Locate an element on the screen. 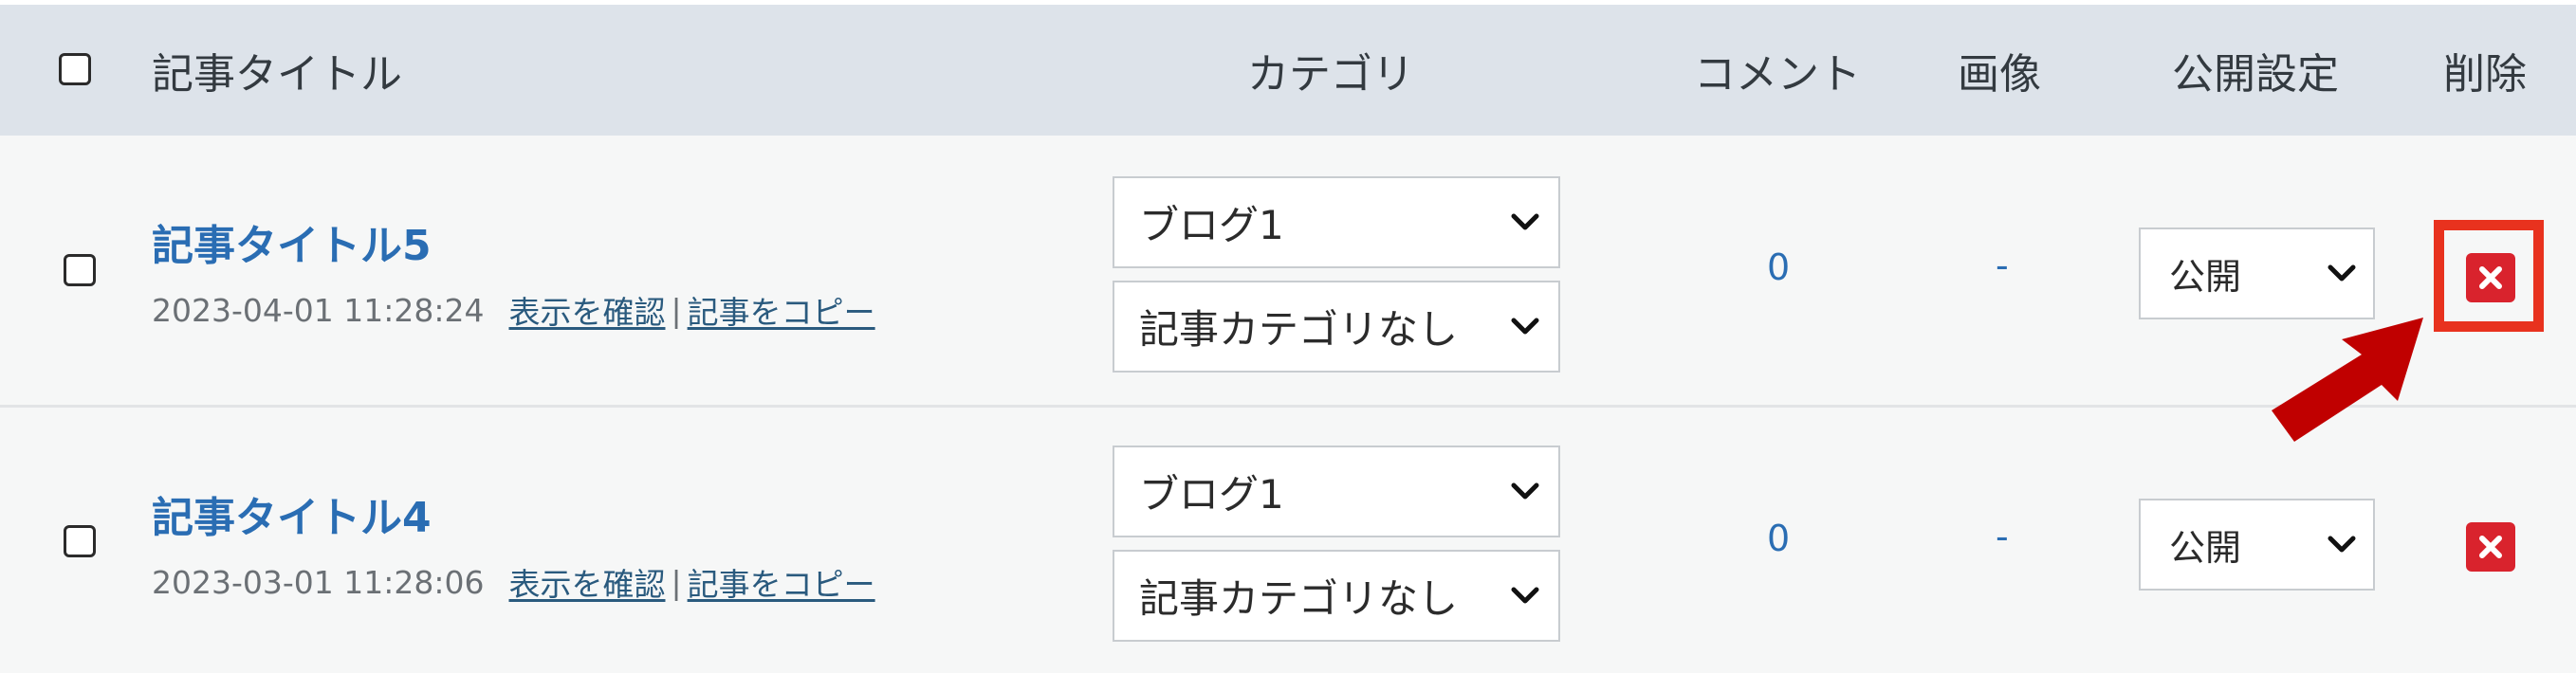 The image size is (2576, 673). delete-x-icon is located at coordinates (2490, 547).